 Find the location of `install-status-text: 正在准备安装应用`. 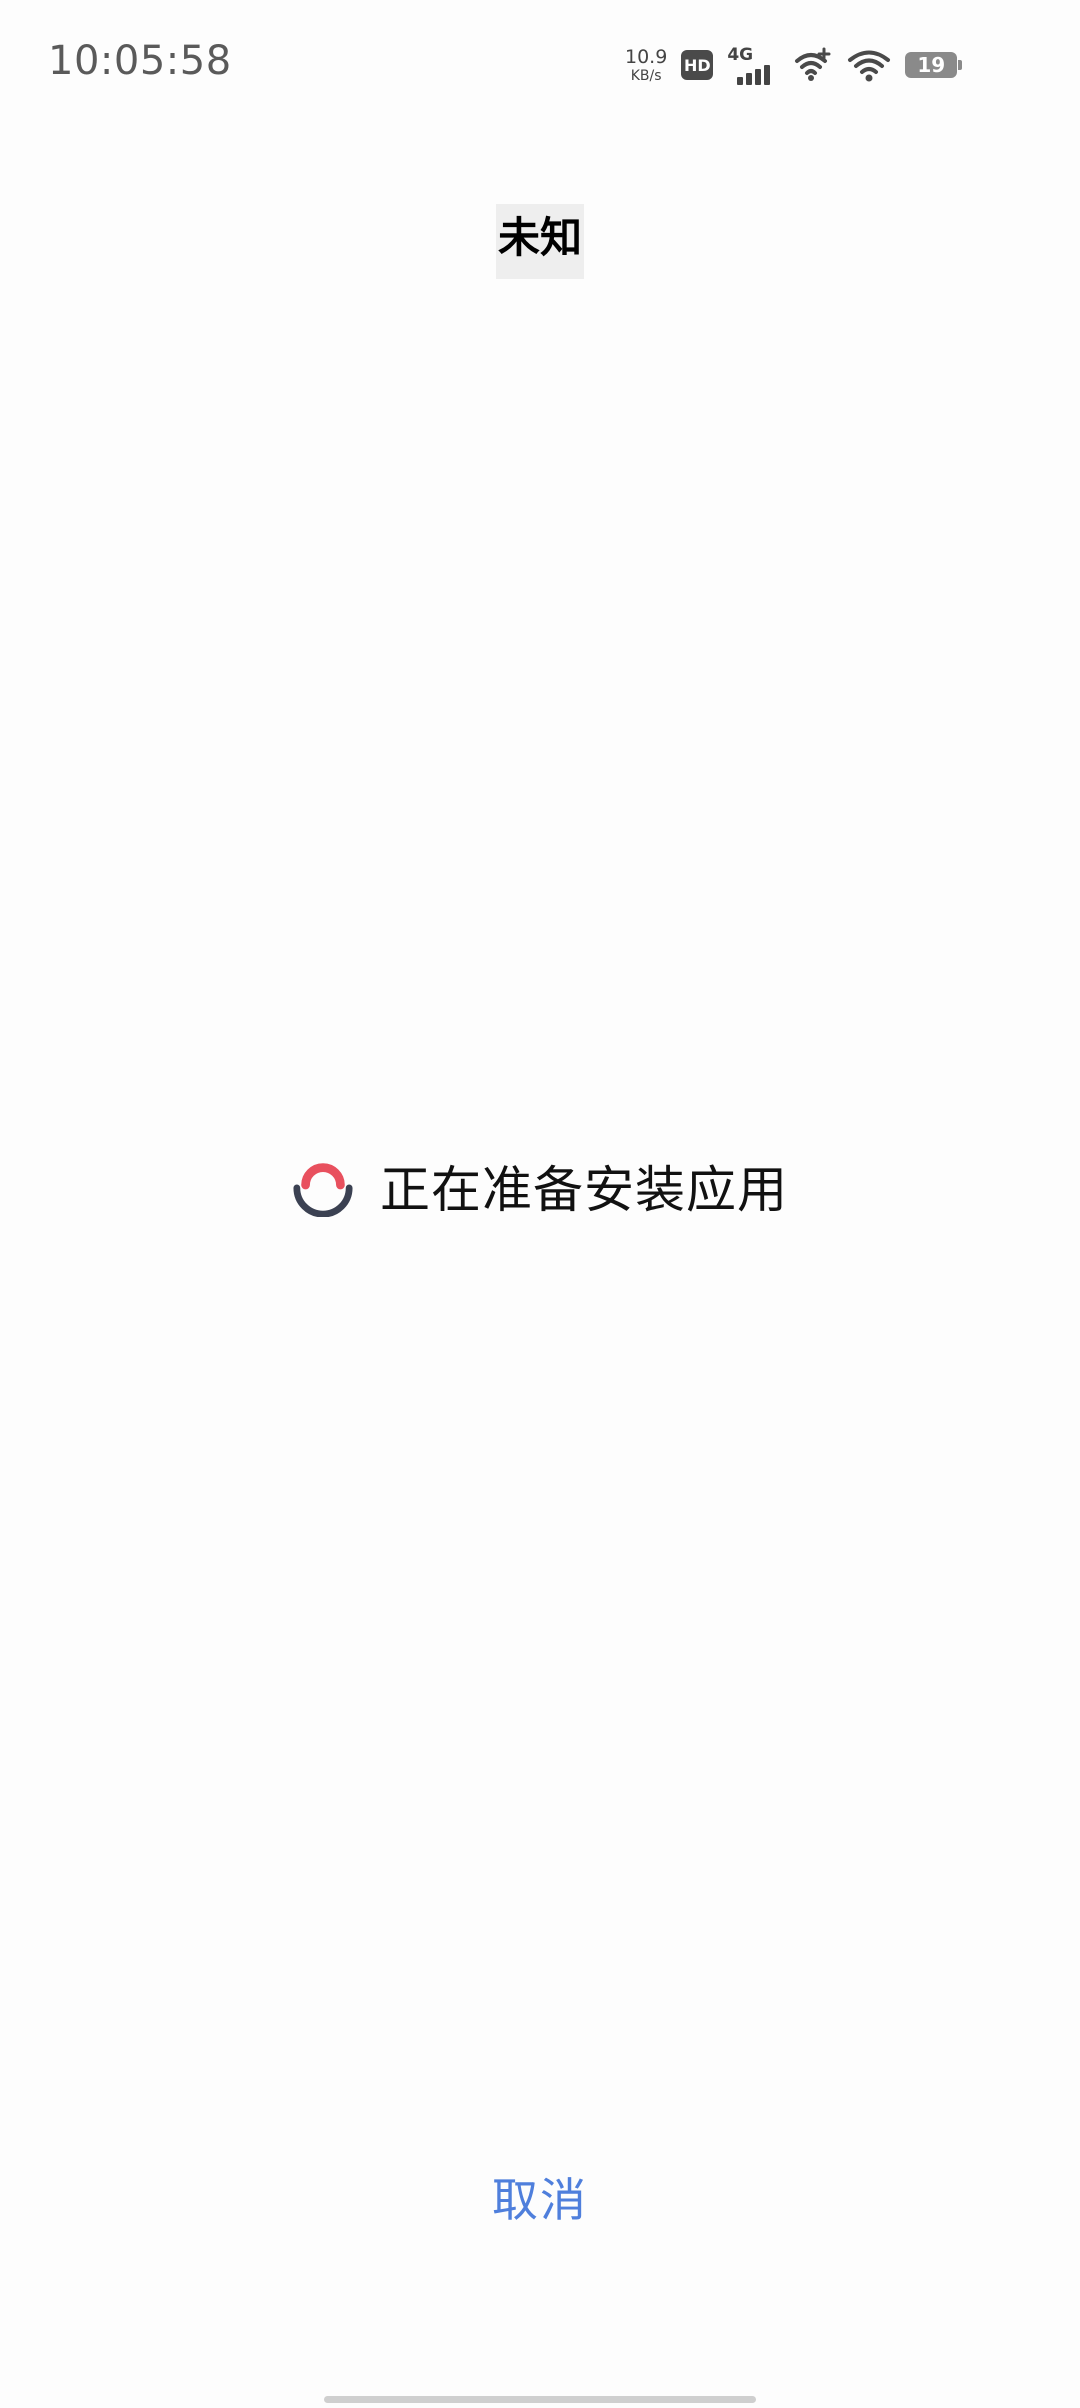

install-status-text: 正在准备安装应用 is located at coordinates (584, 1190).